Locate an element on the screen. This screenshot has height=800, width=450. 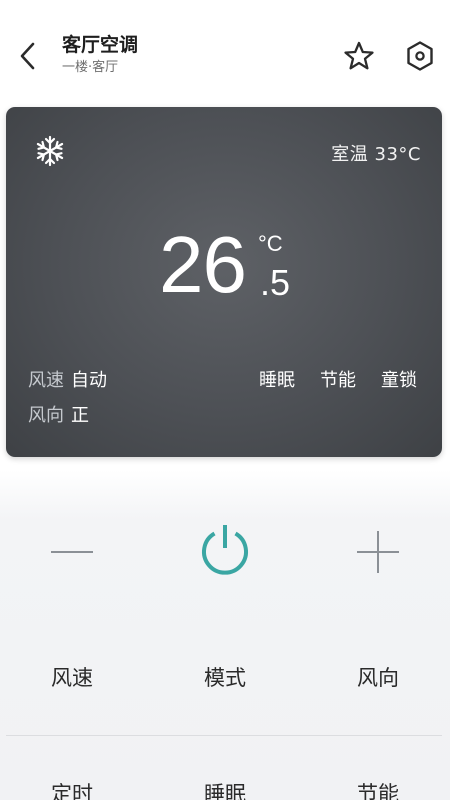
fan-speed-value: 自动 is located at coordinates (89, 380).